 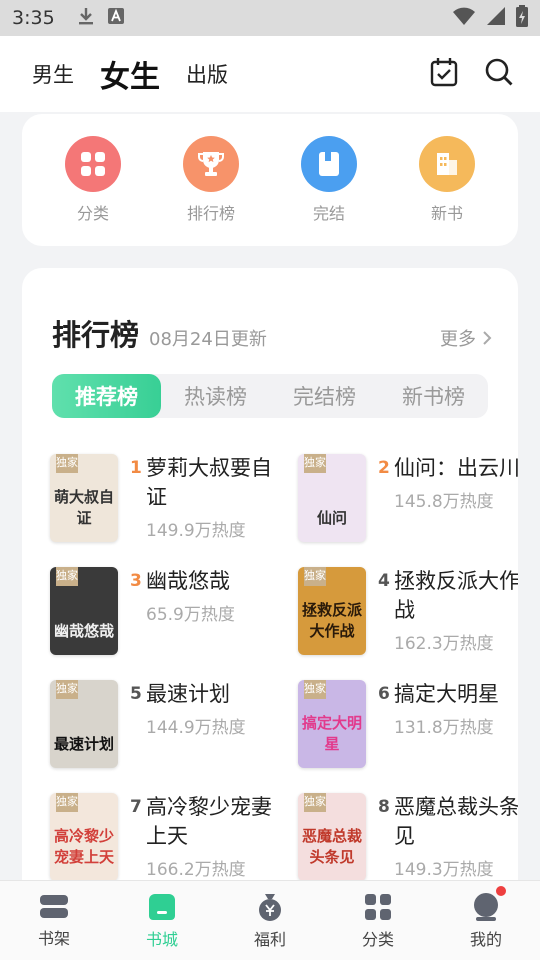 What do you see at coordinates (209, 821) in the screenshot?
I see `book-title: 高冷黎少宠妻上天` at bounding box center [209, 821].